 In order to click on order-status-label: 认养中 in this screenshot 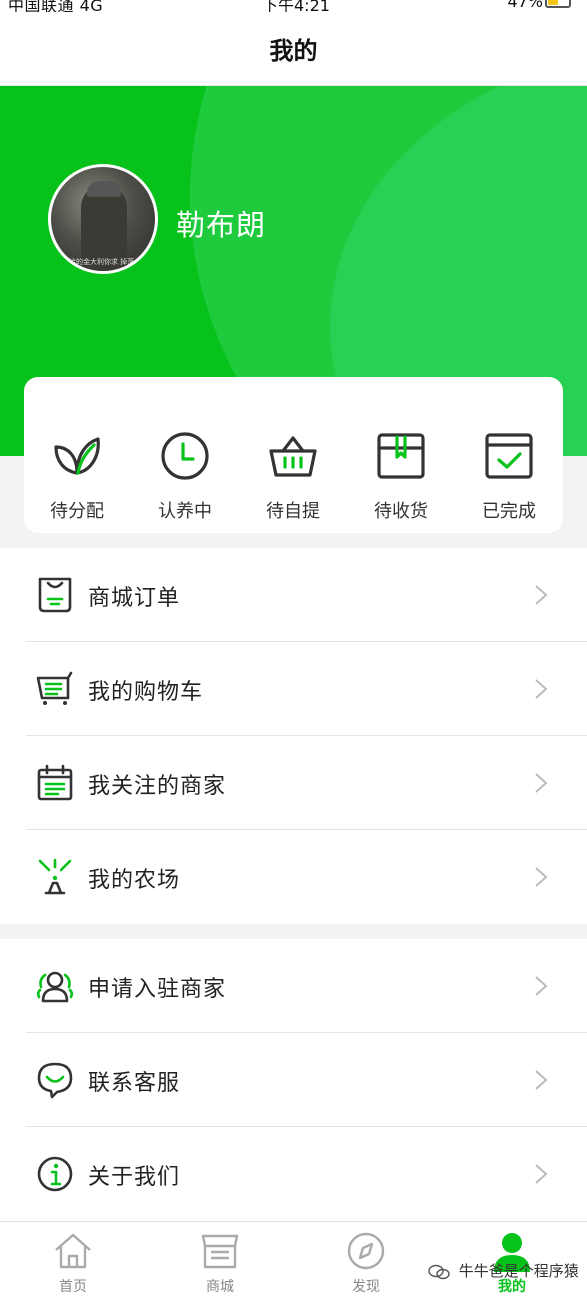, I will do `click(185, 511)`.